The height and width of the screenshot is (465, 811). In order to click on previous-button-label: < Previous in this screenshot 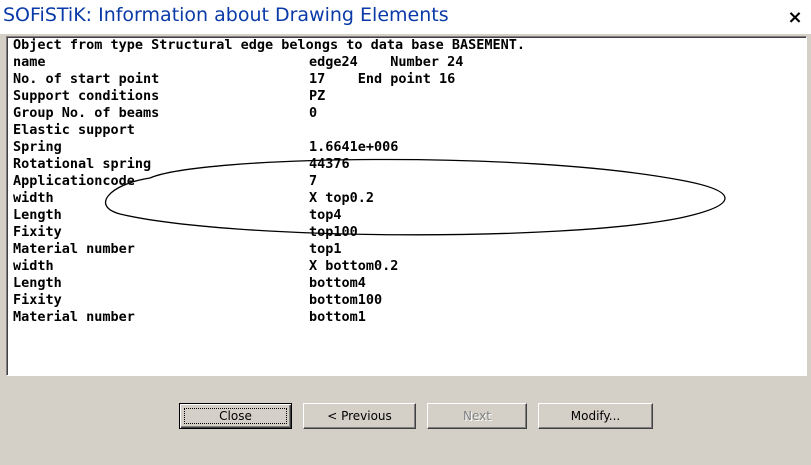, I will do `click(359, 416)`.